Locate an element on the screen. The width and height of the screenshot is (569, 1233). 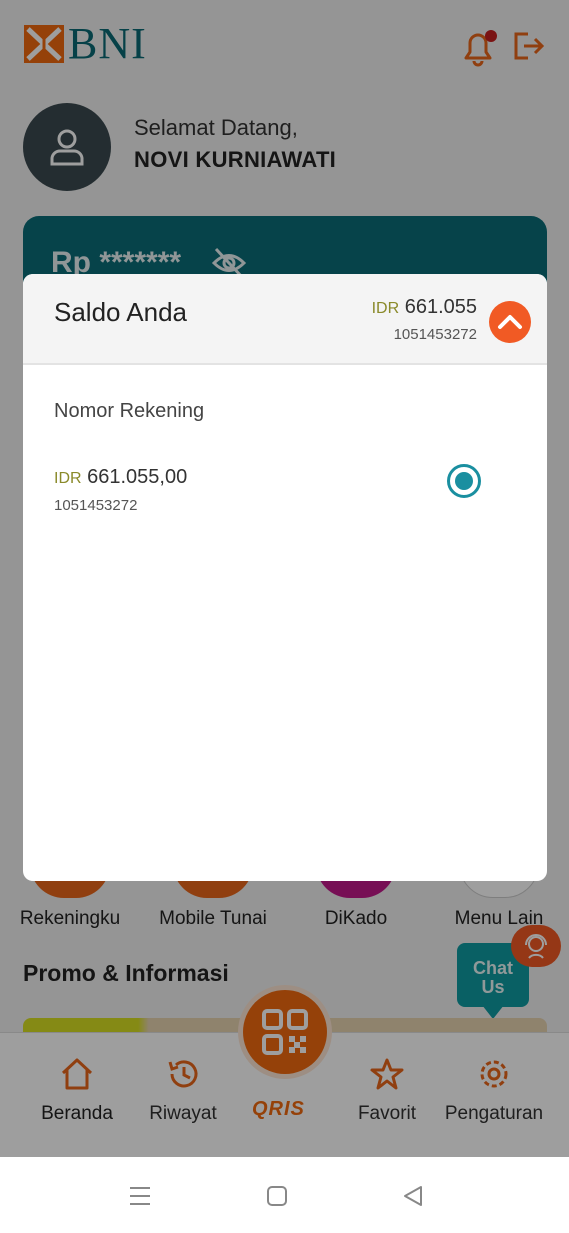
header-account-number: 1051453272 is located at coordinates (435, 334).